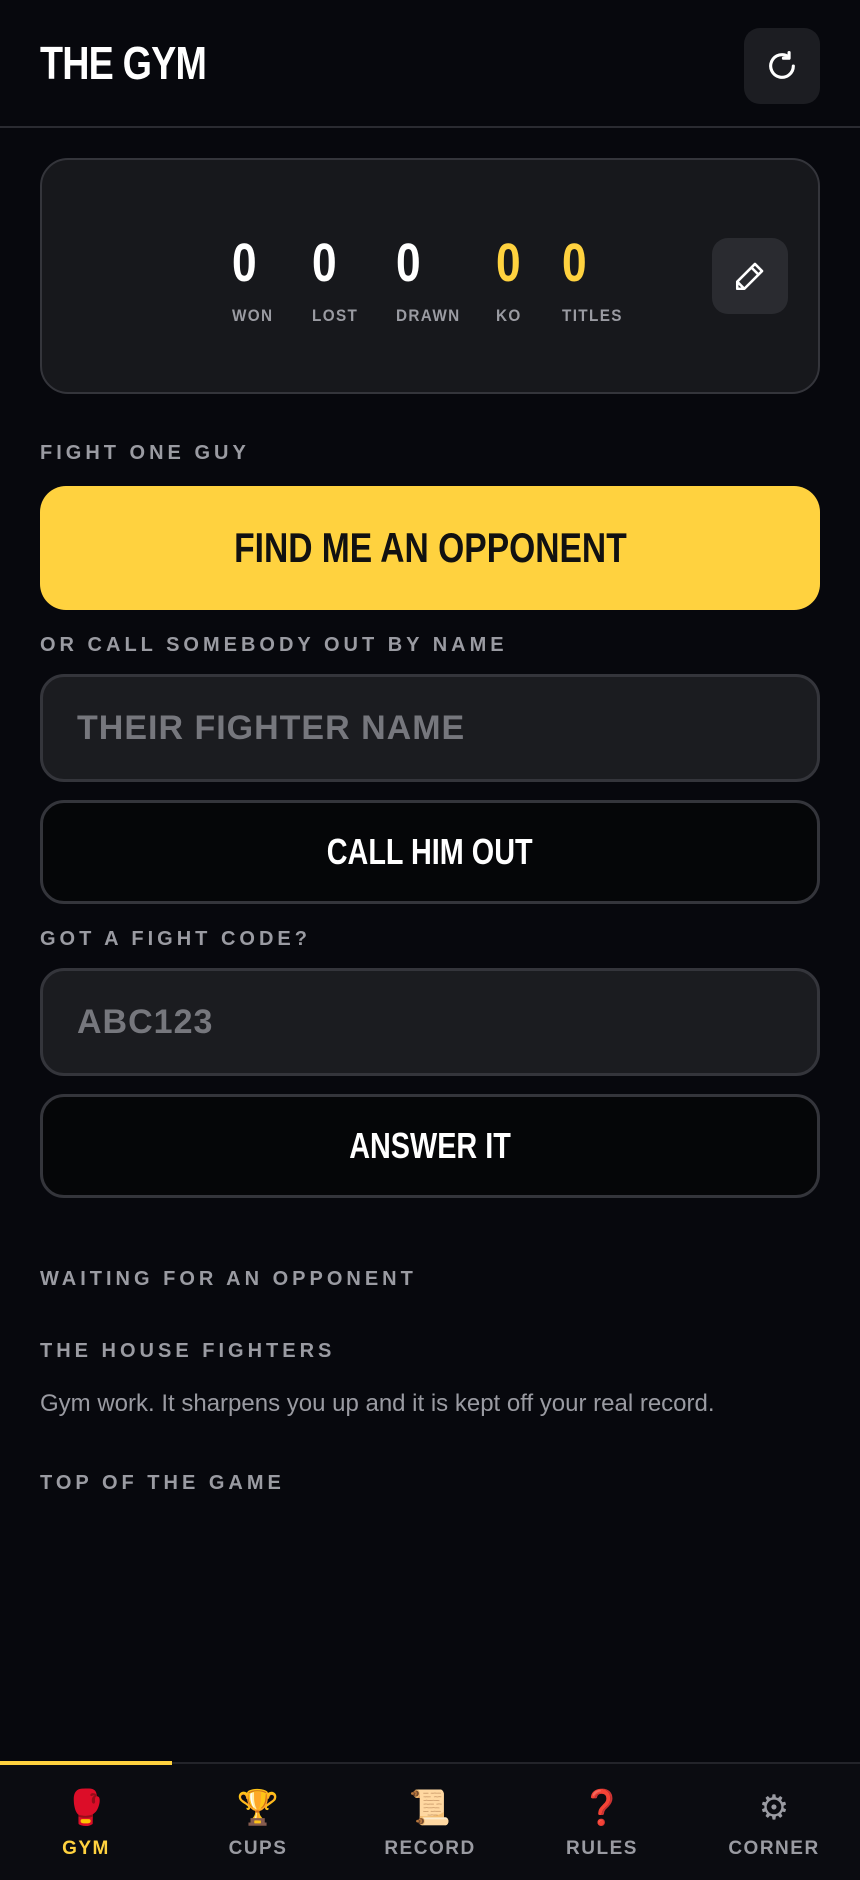  I want to click on find-opponent-button: FIND ME AN OPPONENT, so click(430, 548).